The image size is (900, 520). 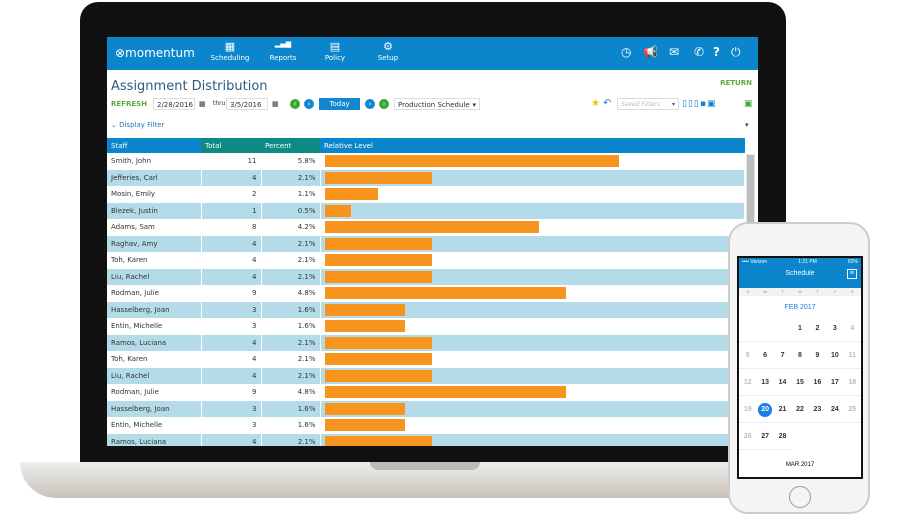 I want to click on col-total: Total, so click(x=231, y=145).